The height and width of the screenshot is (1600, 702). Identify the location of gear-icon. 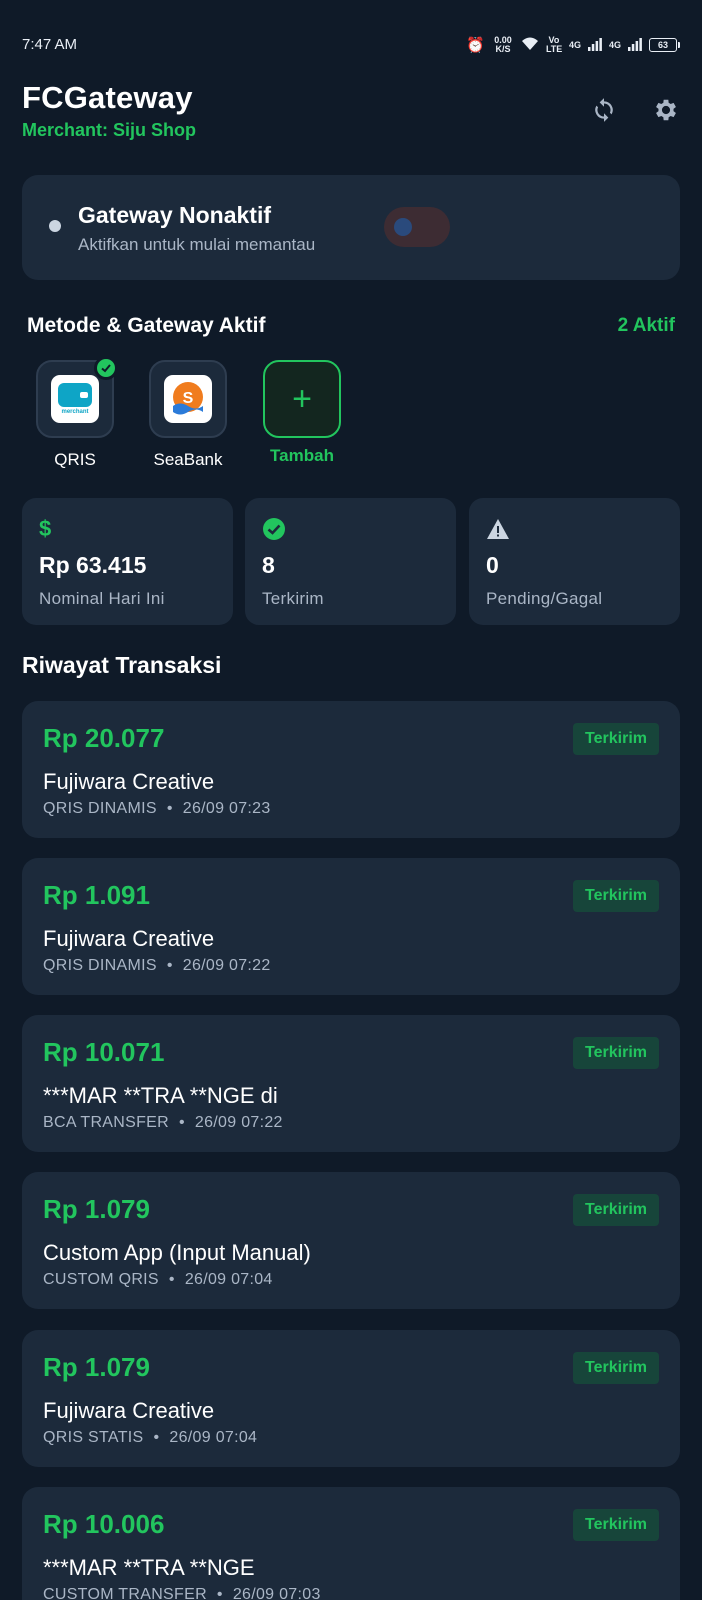
(666, 110).